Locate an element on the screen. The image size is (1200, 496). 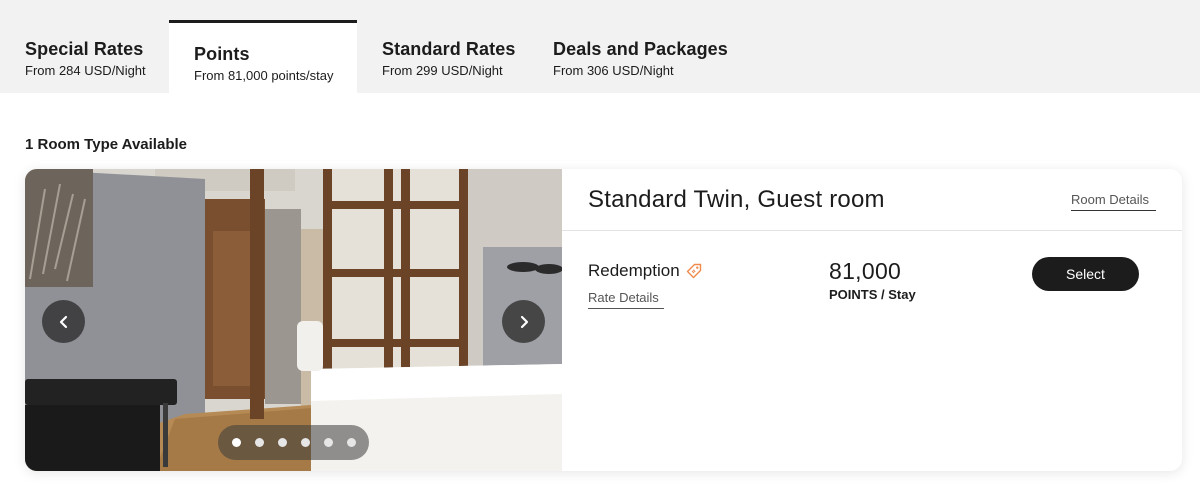
tab-title: Standard Rates is located at coordinates (449, 49).